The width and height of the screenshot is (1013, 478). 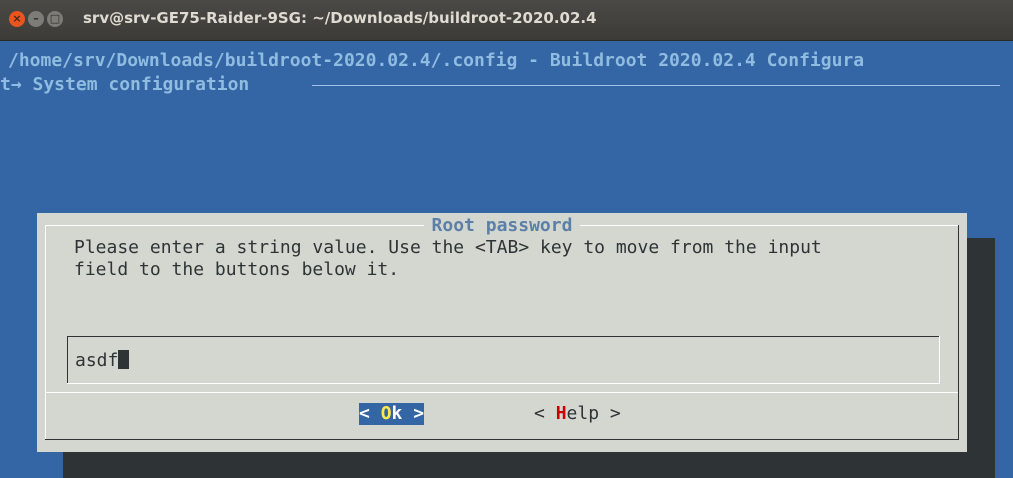 I want to click on dialog-button-separator, so click(x=502, y=392).